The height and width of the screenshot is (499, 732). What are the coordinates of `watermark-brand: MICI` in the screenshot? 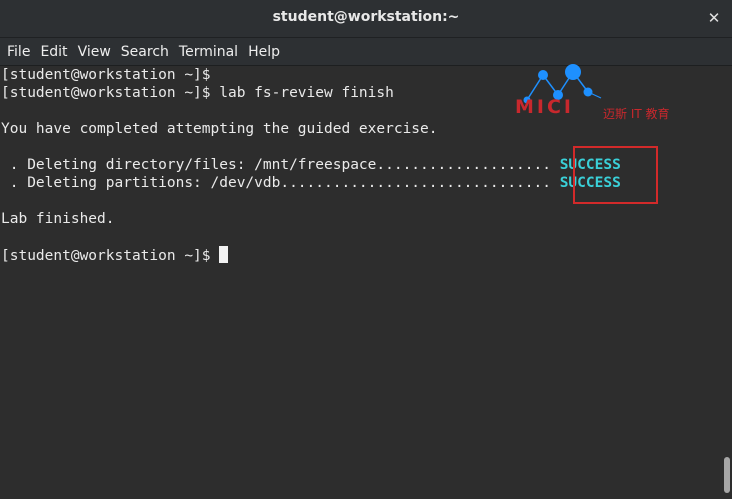 It's located at (544, 107).